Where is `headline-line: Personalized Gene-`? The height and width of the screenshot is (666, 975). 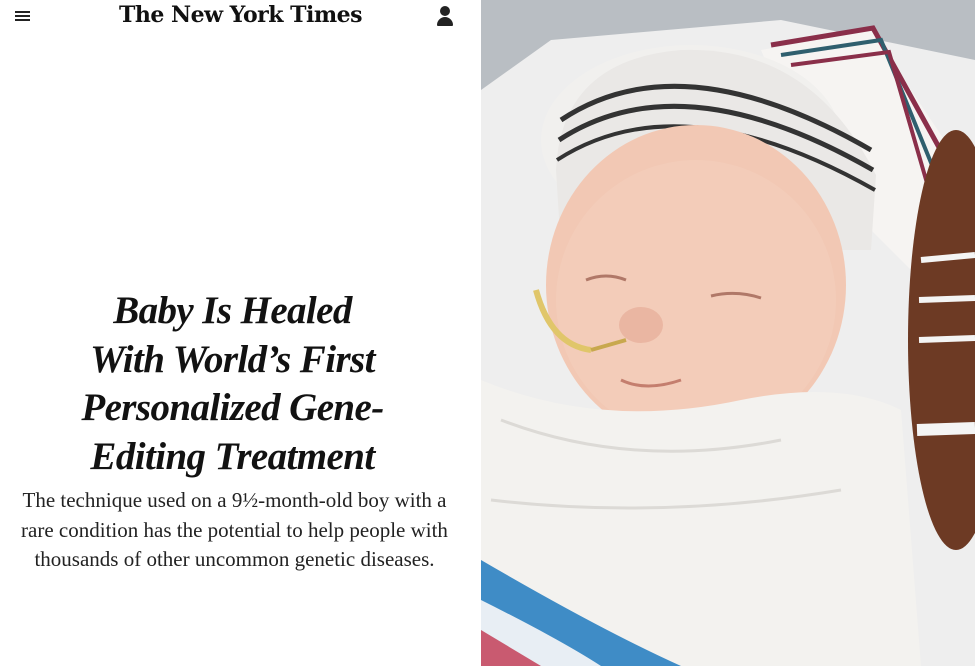
headline-line: Personalized Gene- is located at coordinates (232, 407).